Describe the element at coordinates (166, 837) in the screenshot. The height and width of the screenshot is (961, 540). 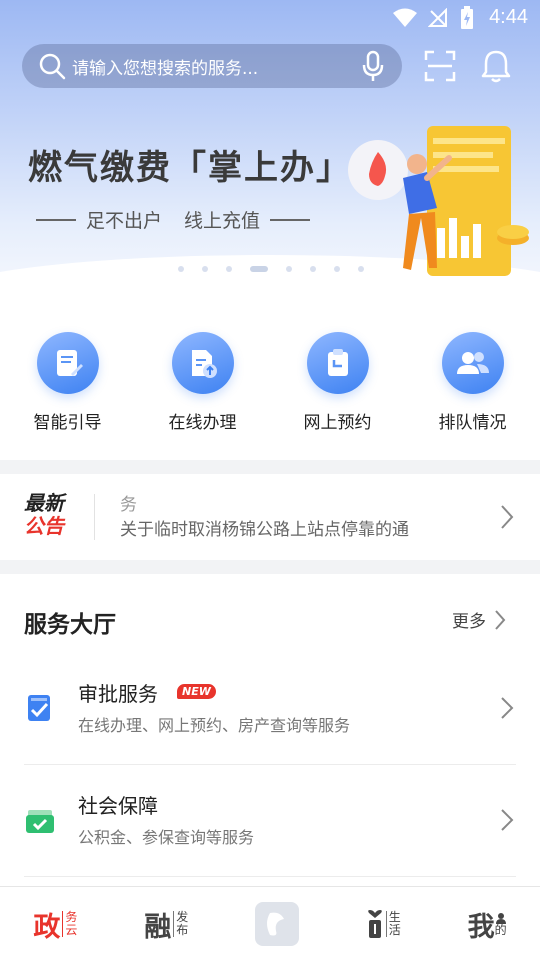
I see `service-description: 公积金、参保查询等服务` at that location.